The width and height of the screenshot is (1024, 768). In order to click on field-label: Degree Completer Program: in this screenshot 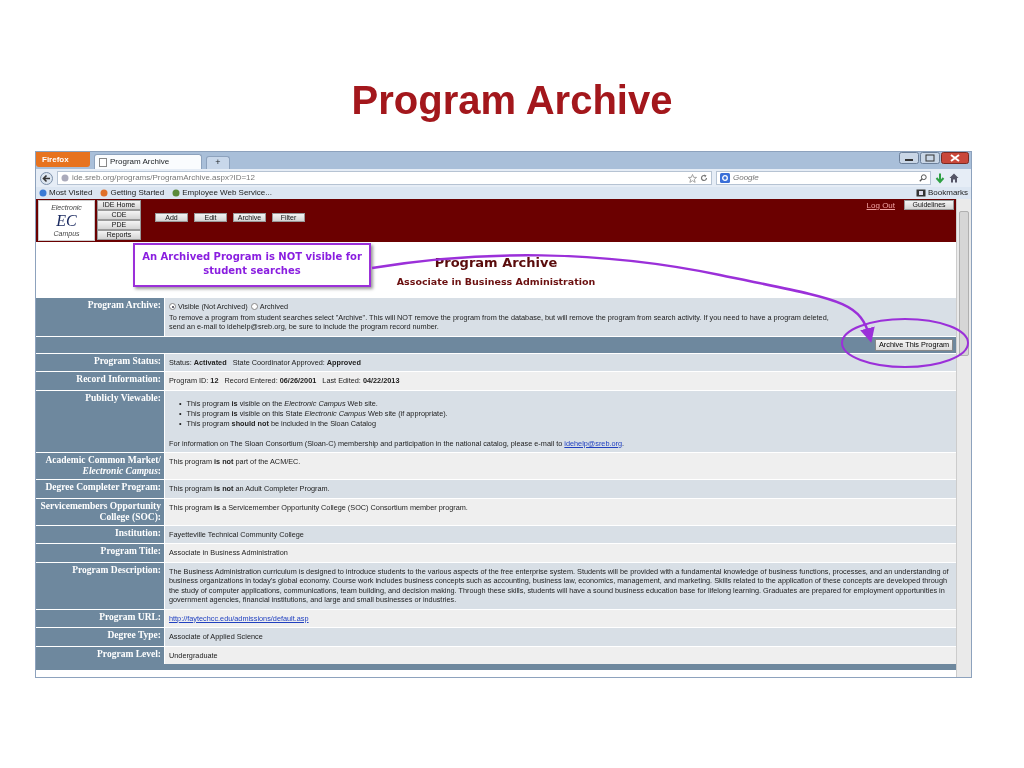, I will do `click(100, 489)`.